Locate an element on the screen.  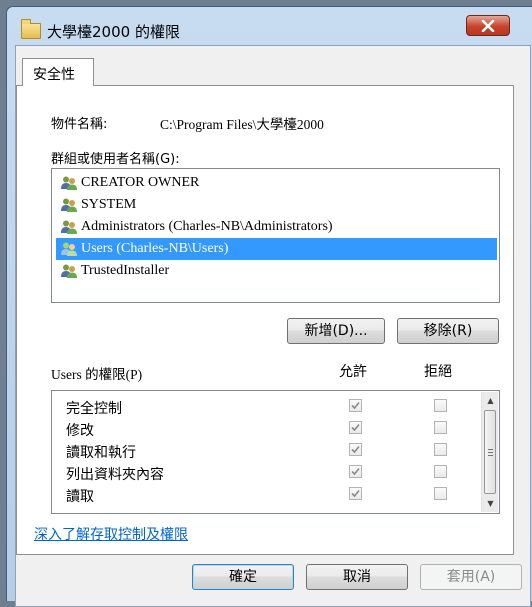
table-row: 列出資料夾內容 is located at coordinates (262, 472).